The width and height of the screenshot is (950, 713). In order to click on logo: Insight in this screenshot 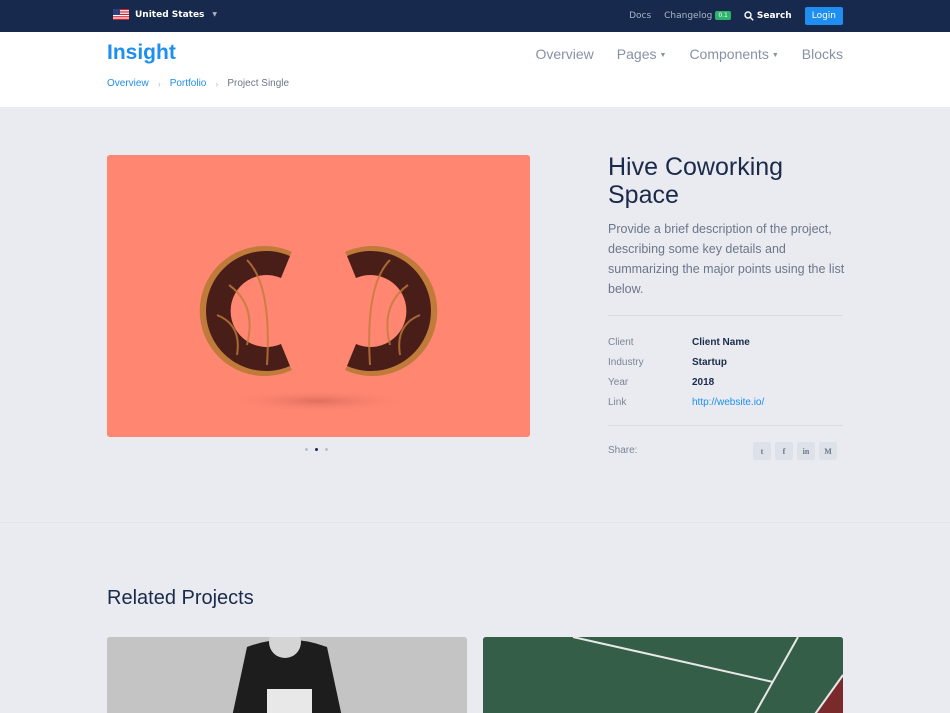, I will do `click(141, 53)`.